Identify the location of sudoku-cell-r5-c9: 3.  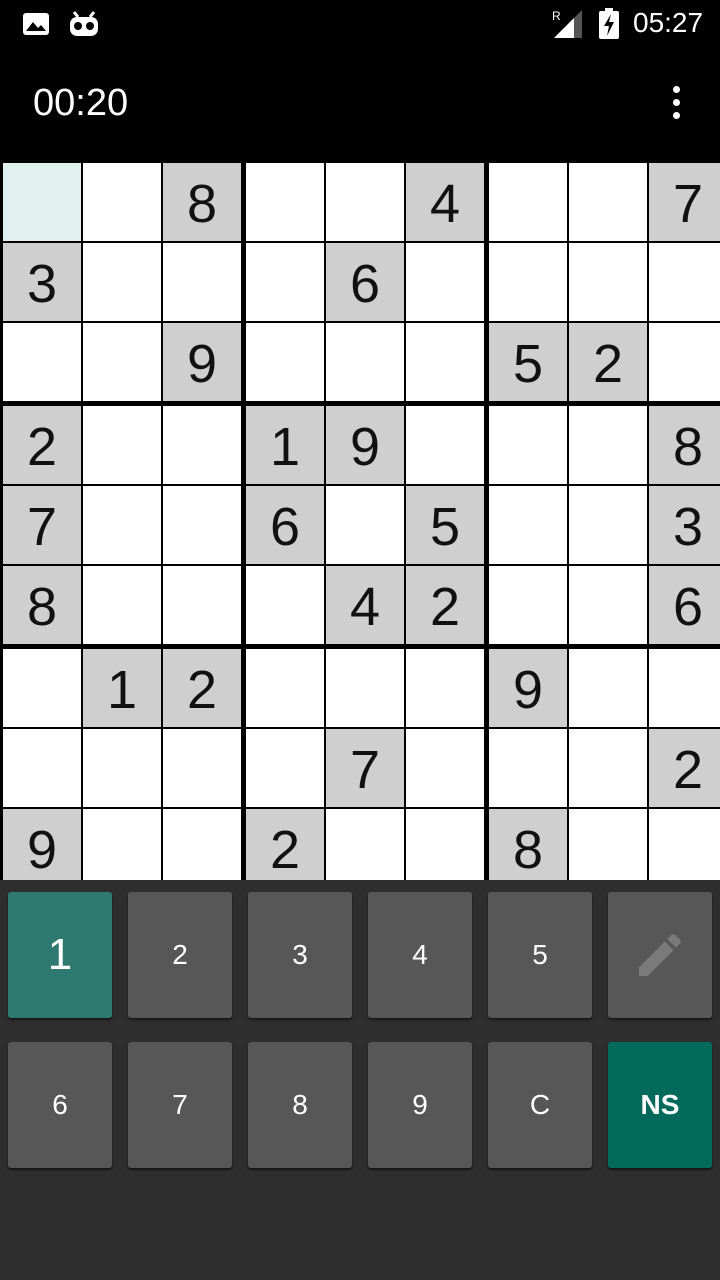
(684, 525).